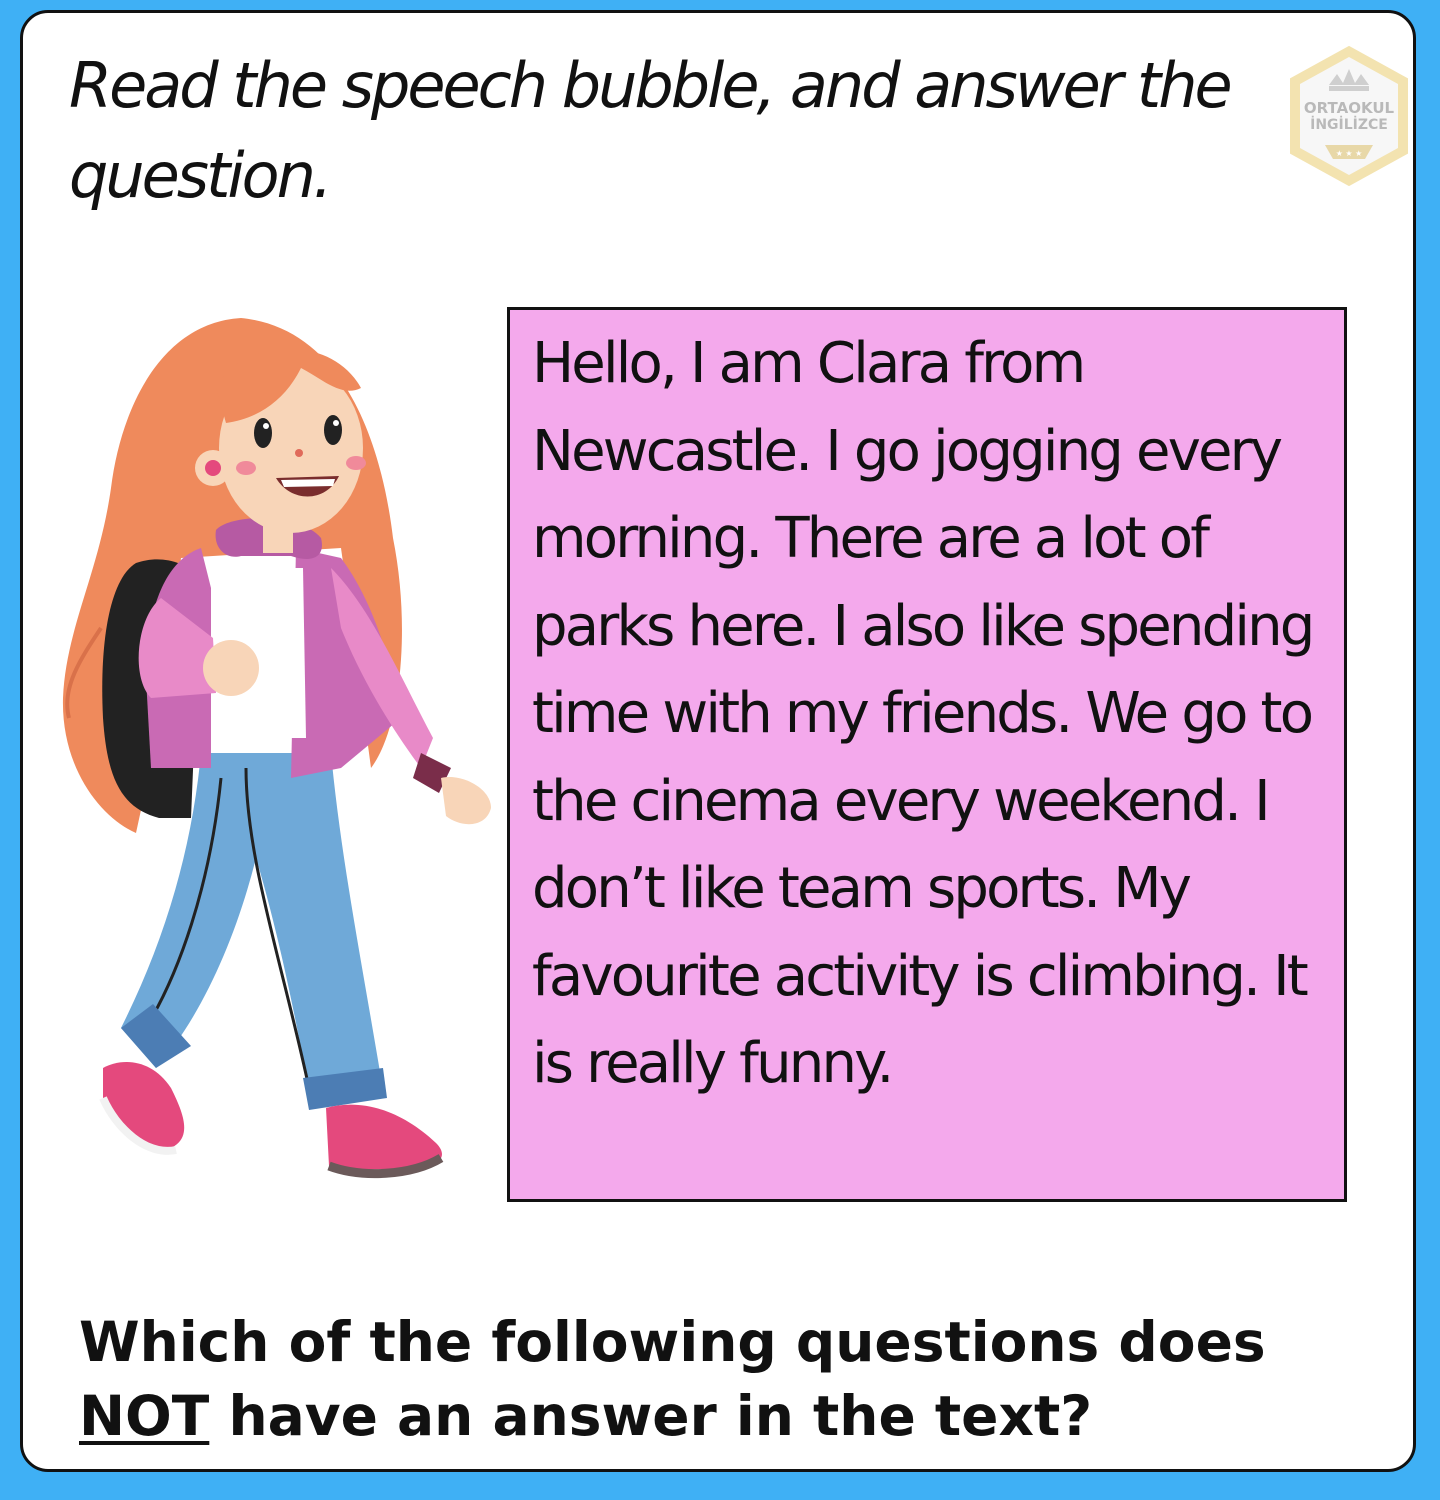 This screenshot has width=1440, height=1500. Describe the element at coordinates (651, 1416) in the screenshot. I see `question-text-after: have an answer in the text?` at that location.